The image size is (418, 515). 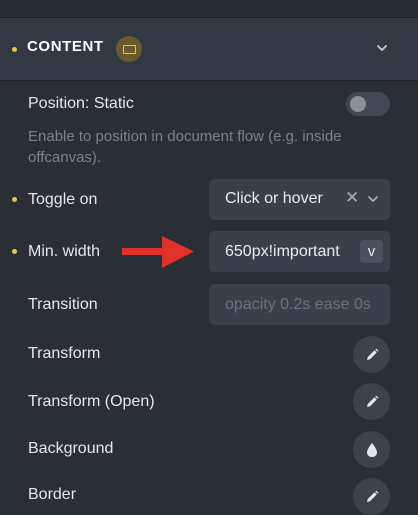 I want to click on background-edit-button, so click(x=371, y=449).